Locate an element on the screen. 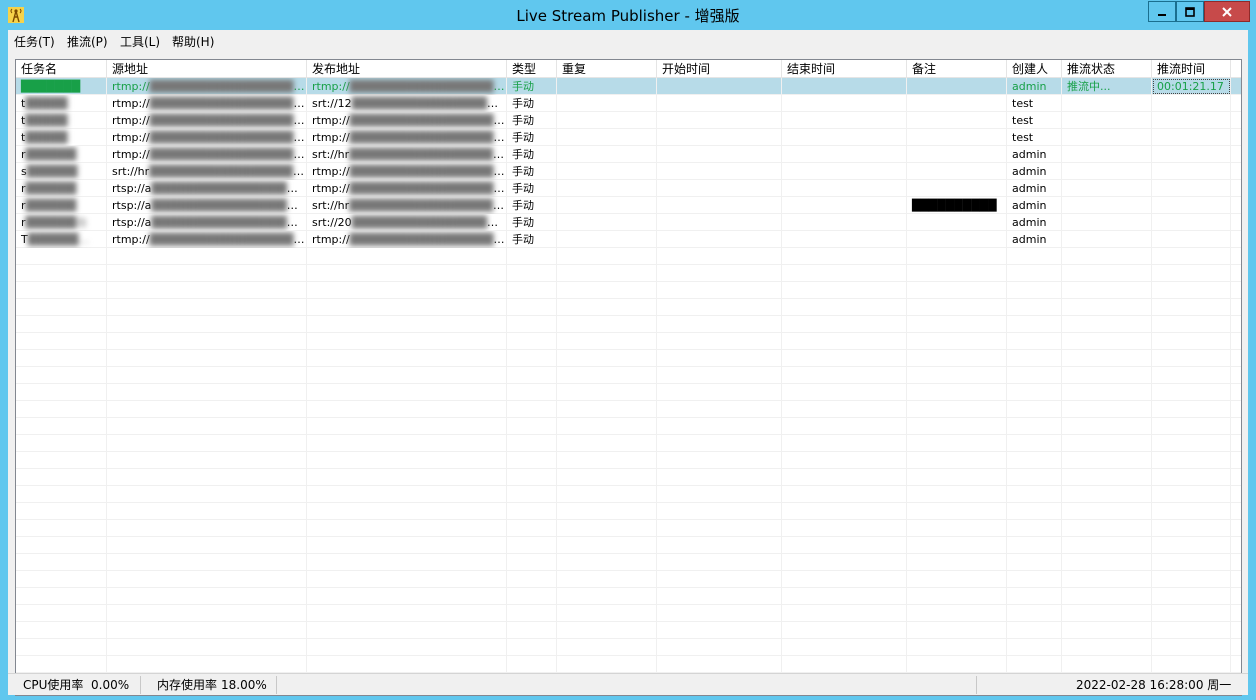 The width and height of the screenshot is (1256, 700). cell-push-time: 00:01:21.17 is located at coordinates (1191, 86).